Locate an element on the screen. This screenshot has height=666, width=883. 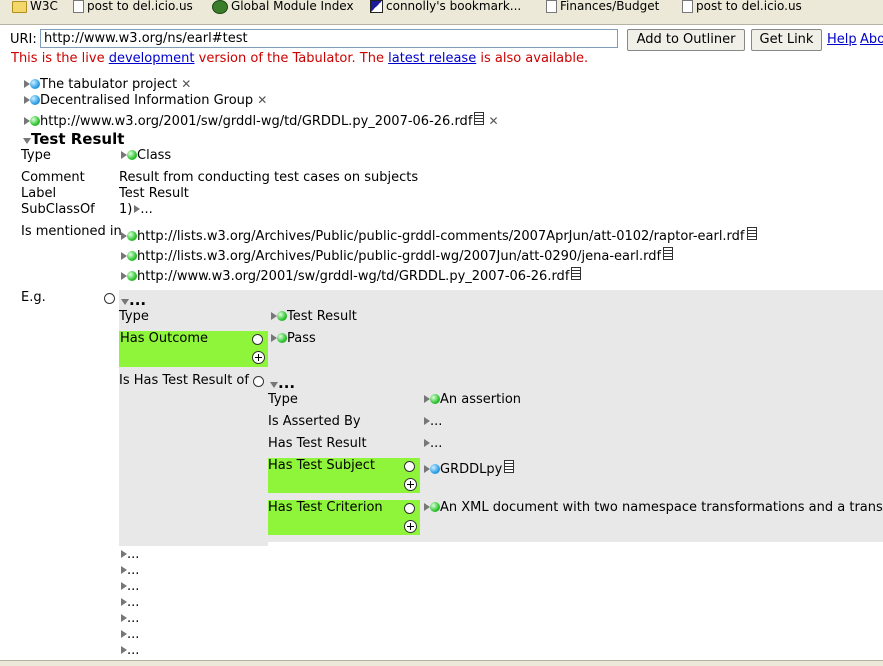
outcome-add is located at coordinates (258, 359).